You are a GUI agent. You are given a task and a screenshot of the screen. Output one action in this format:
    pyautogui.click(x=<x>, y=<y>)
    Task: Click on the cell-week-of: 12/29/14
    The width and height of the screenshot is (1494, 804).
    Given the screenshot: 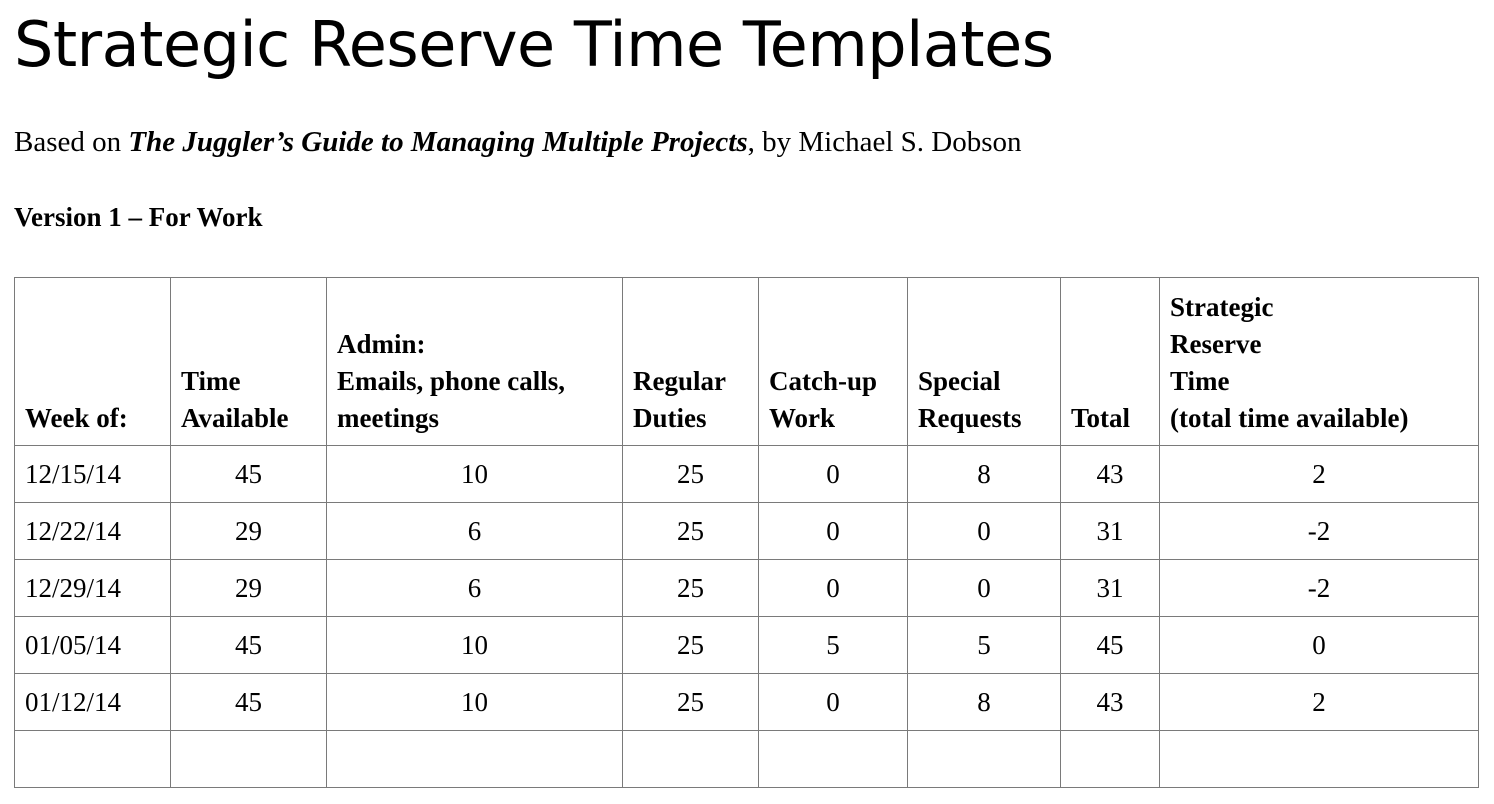 What is the action you would take?
    pyautogui.click(x=92, y=588)
    